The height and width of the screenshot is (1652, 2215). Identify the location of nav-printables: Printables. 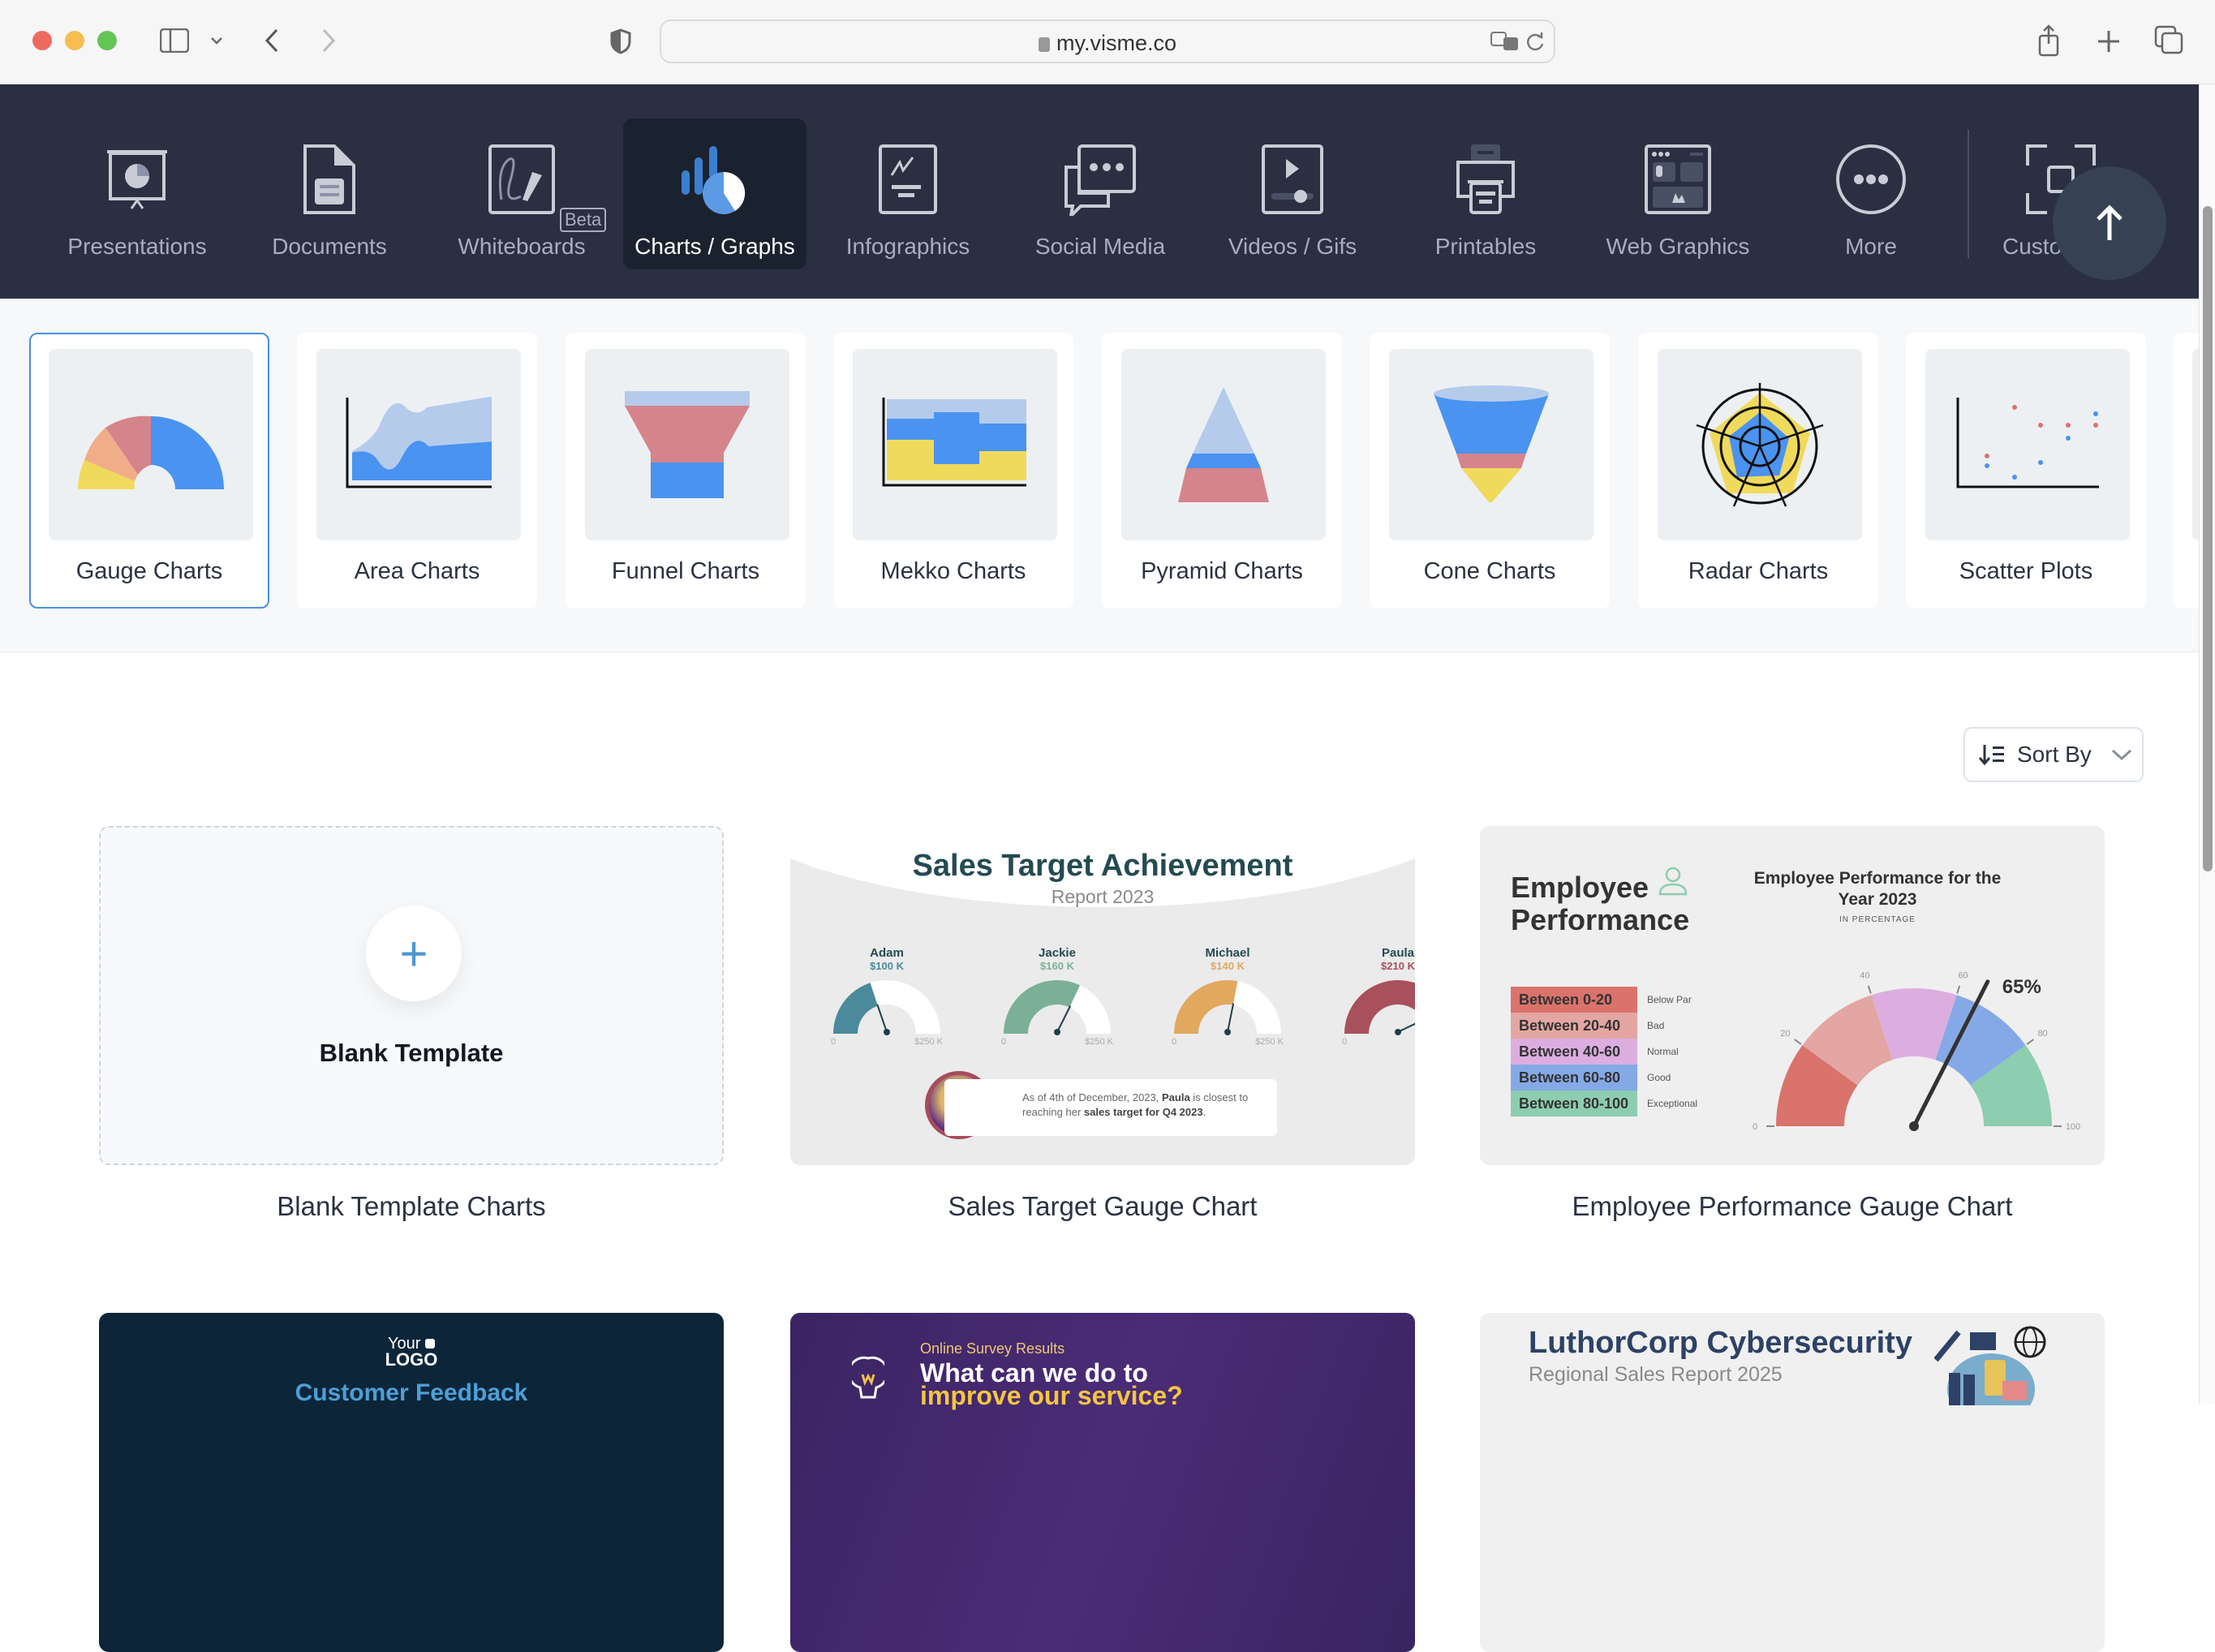
(1485, 193).